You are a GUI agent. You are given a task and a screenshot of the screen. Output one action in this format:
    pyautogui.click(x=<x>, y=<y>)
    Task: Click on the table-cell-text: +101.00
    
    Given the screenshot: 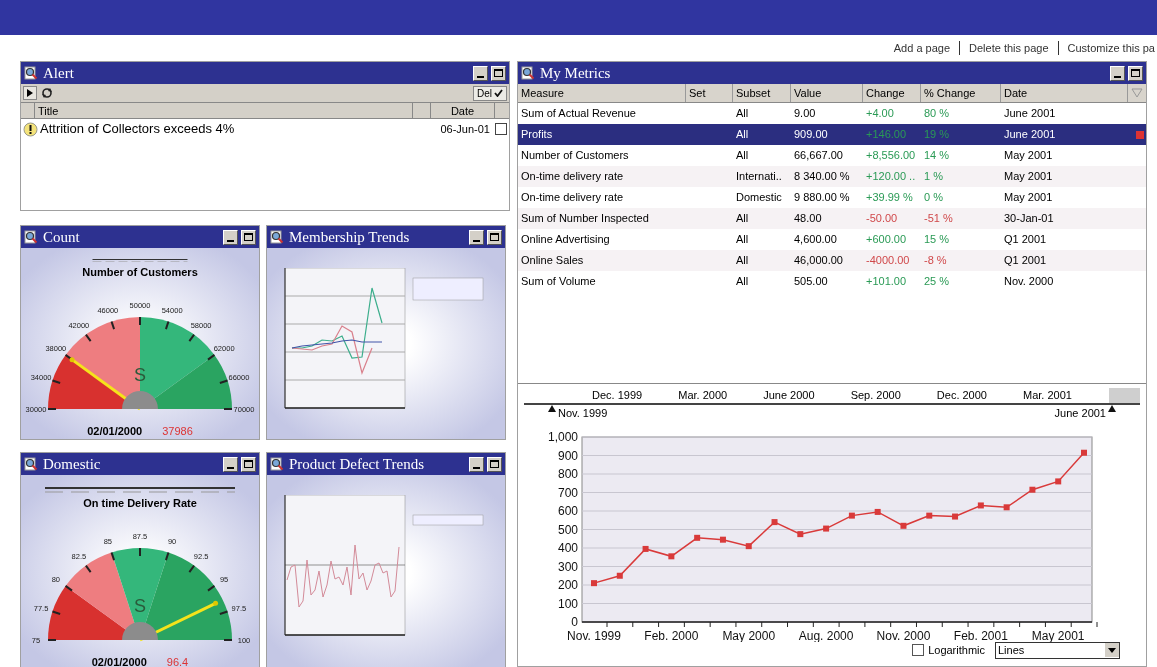 What is the action you would take?
    pyautogui.click(x=886, y=282)
    